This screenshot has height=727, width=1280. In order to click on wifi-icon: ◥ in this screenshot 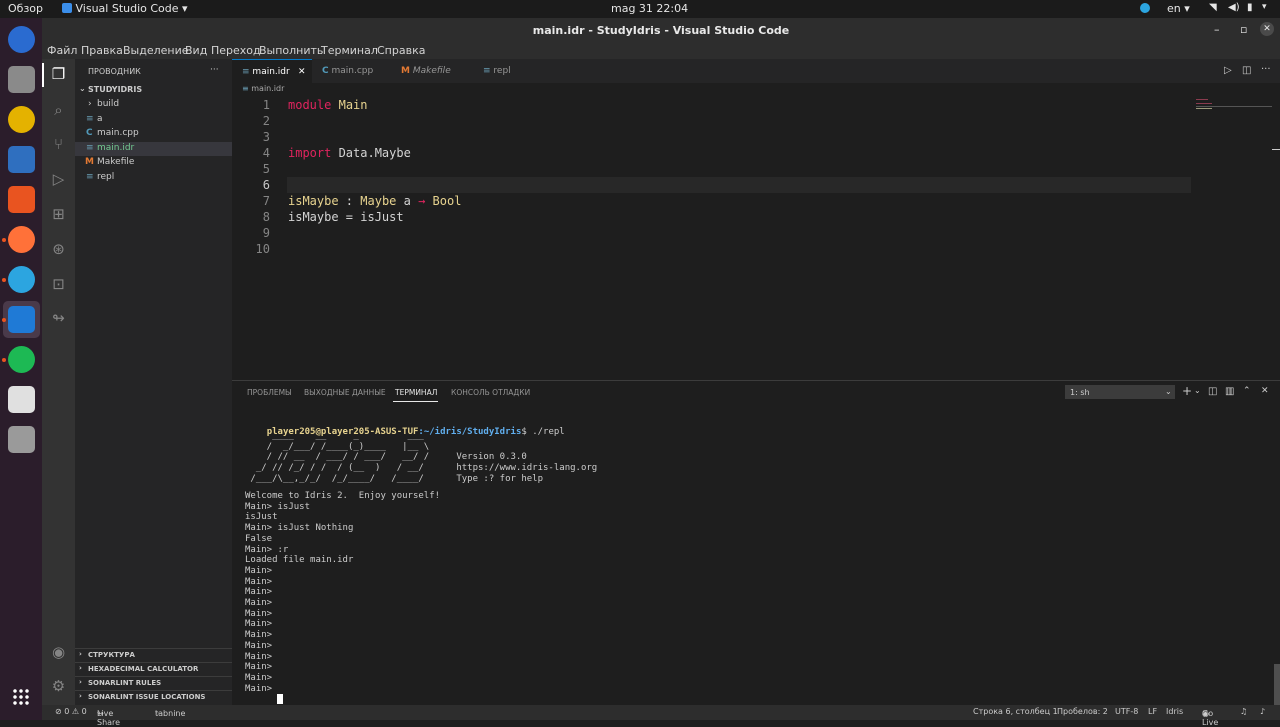, I will do `click(1213, 7)`.